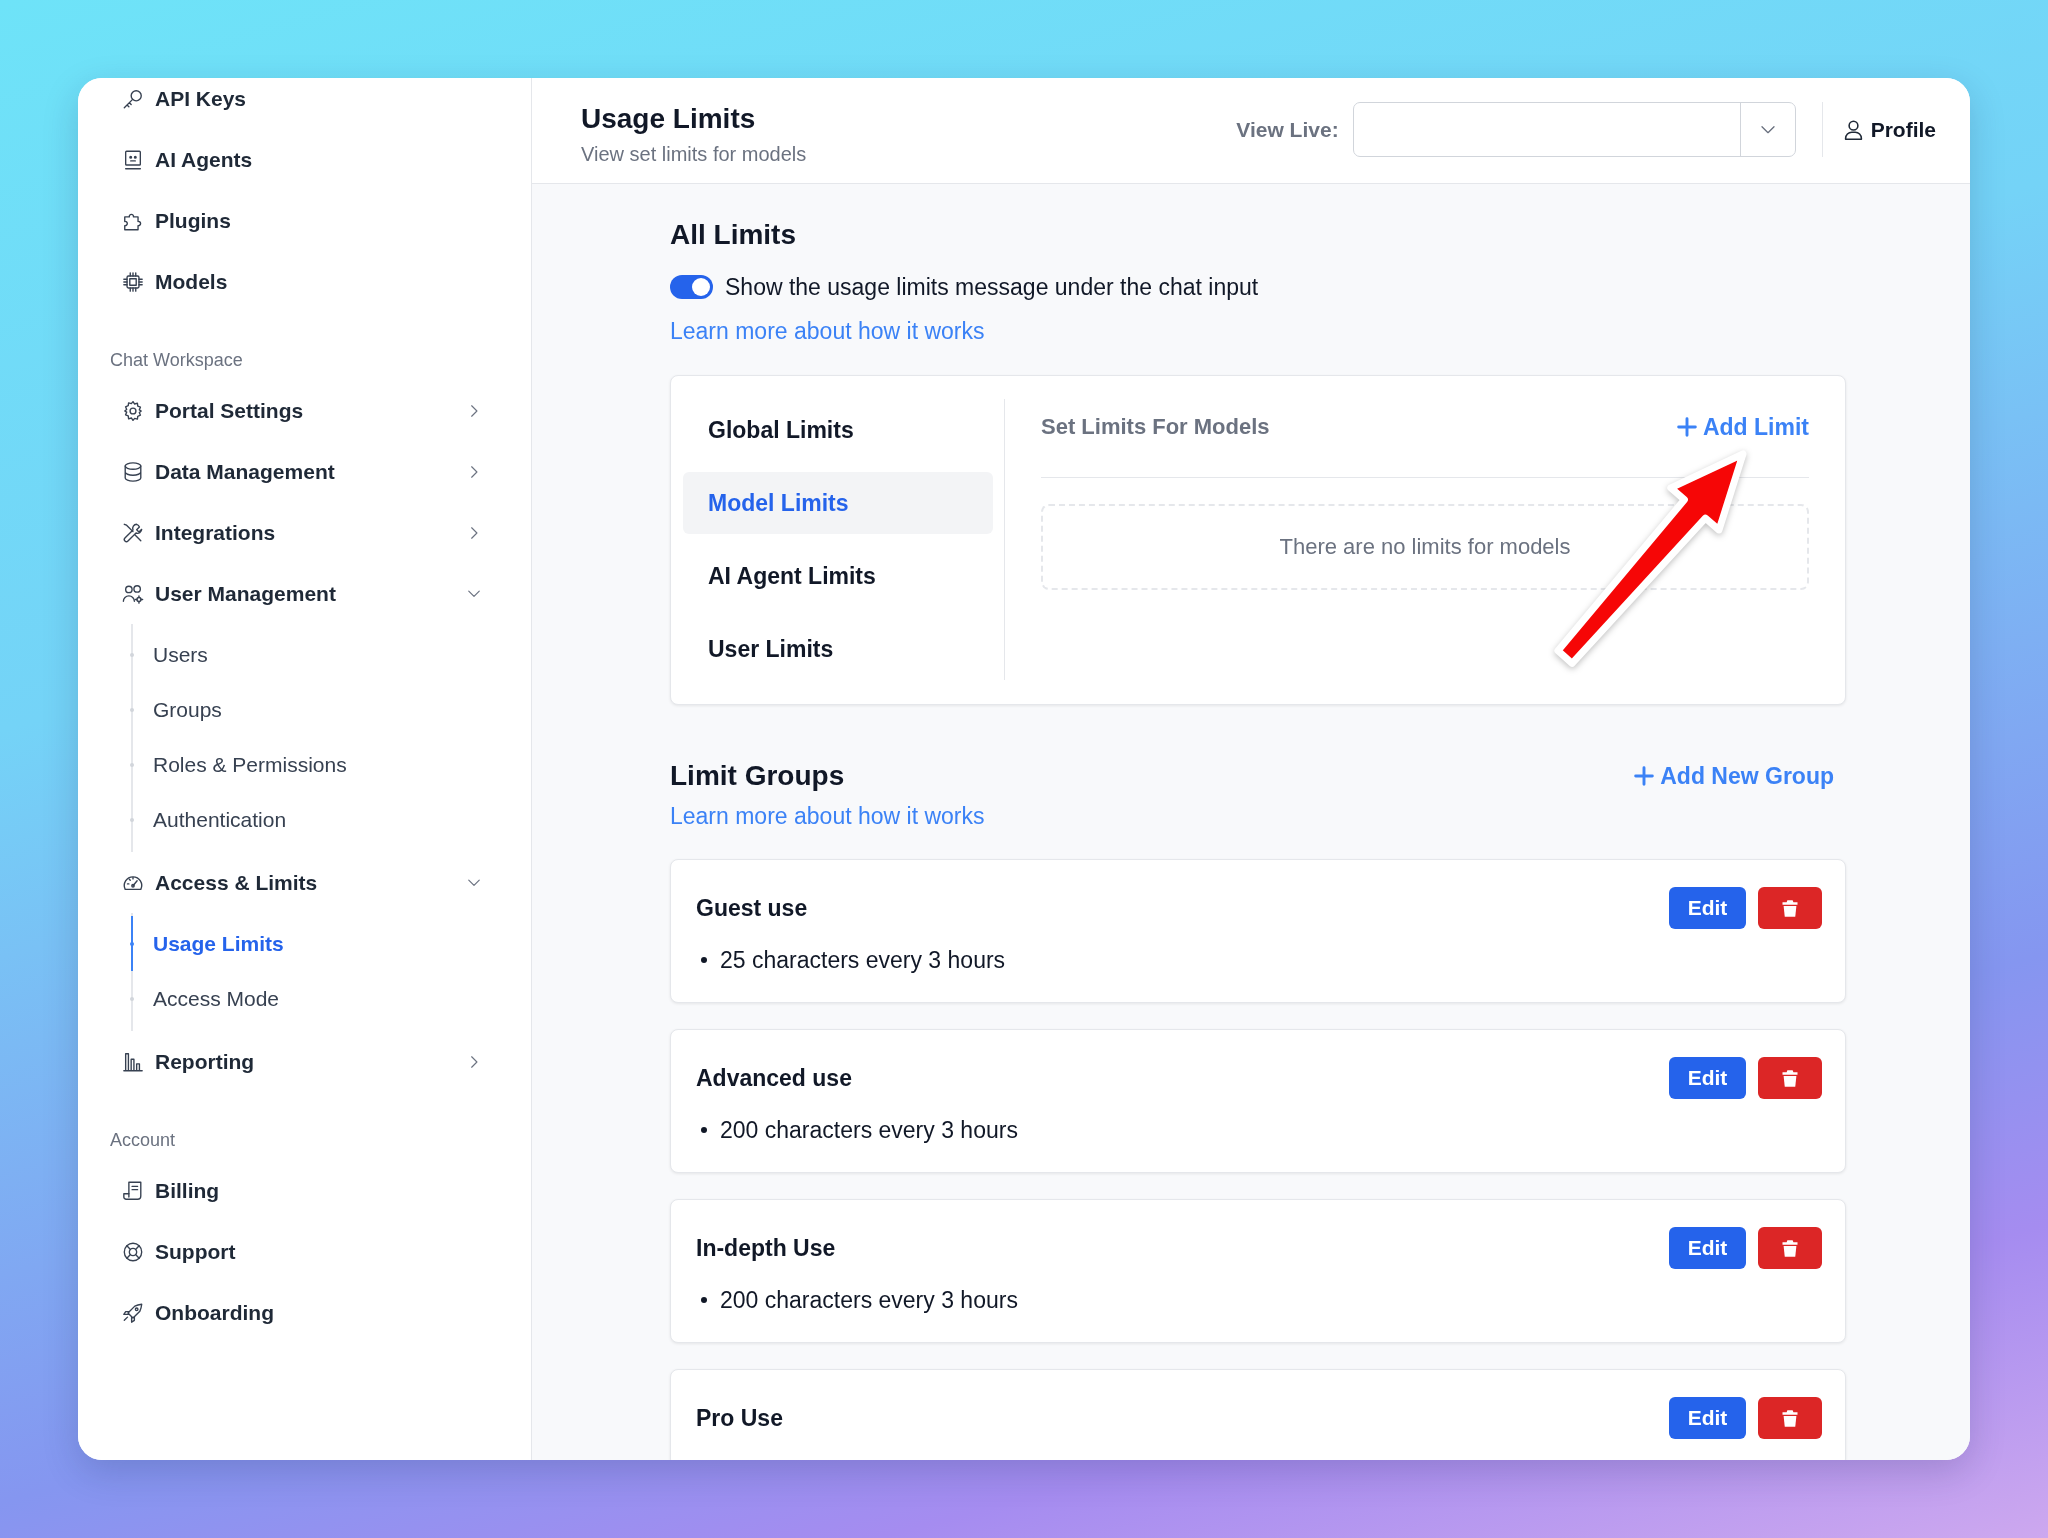  I want to click on sidebar-item: Plugins, so click(304, 220).